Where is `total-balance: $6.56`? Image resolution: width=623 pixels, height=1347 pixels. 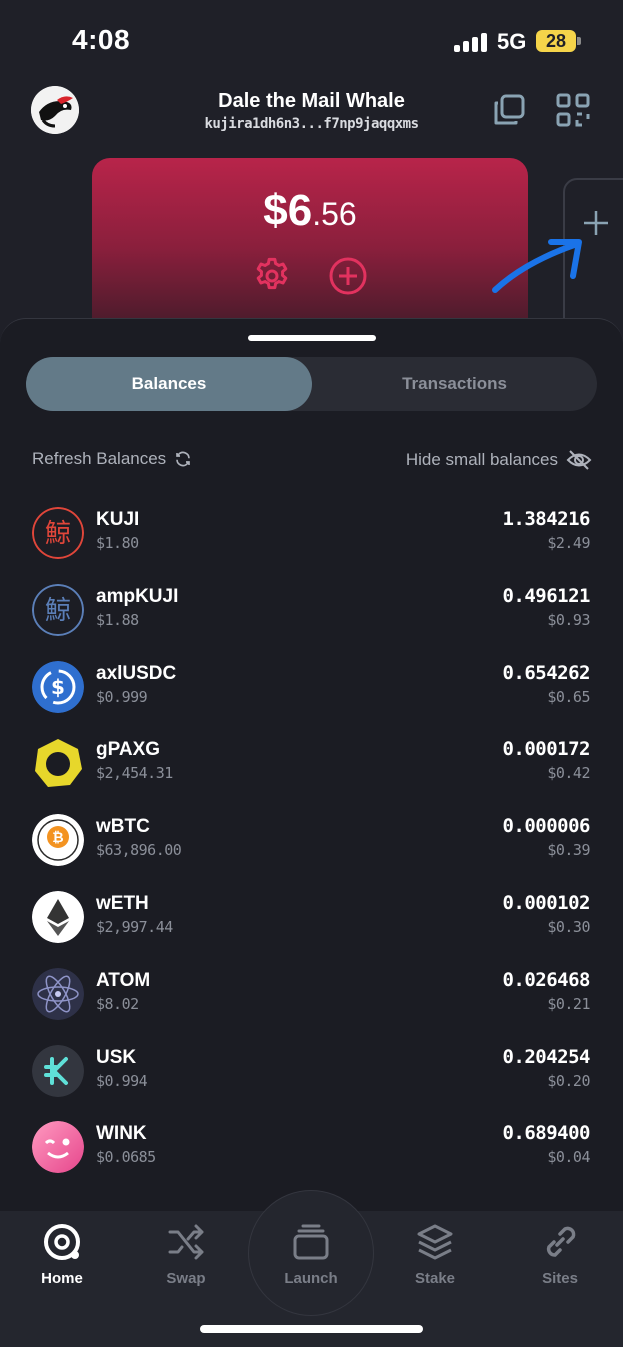
total-balance: $6.56 is located at coordinates (310, 211).